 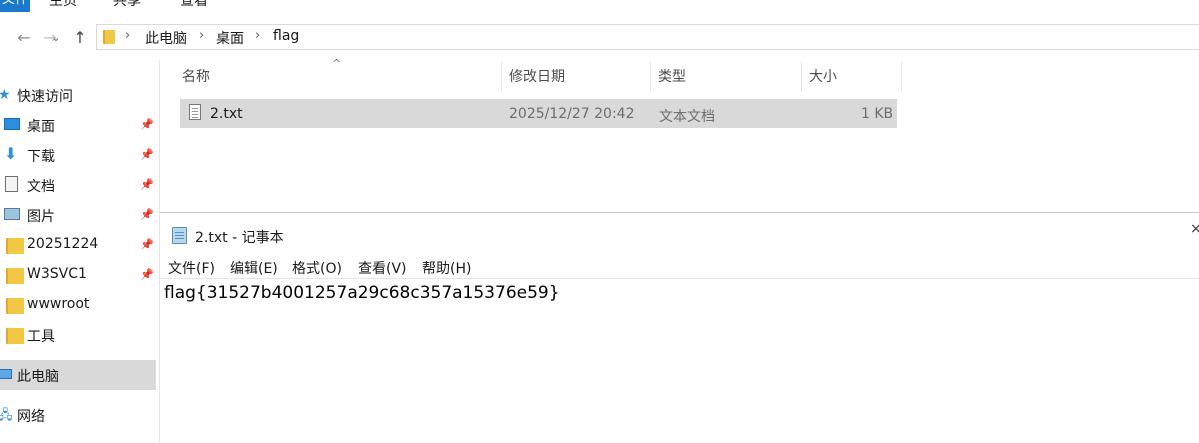 What do you see at coordinates (80, 37) in the screenshot?
I see `up-arrow-icon: ↑` at bounding box center [80, 37].